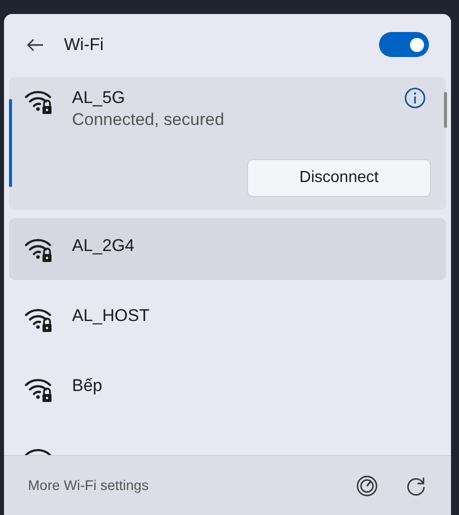  I want to click on network-name: AL_HOST, so click(111, 316).